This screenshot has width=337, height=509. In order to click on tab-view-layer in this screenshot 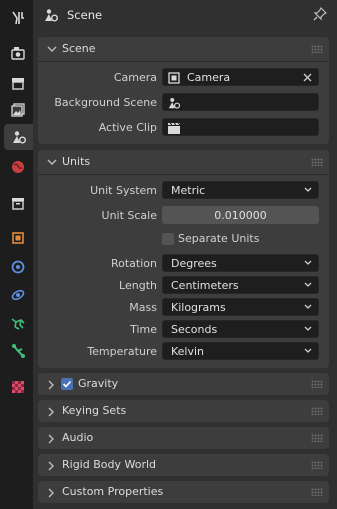, I will do `click(18, 110)`.